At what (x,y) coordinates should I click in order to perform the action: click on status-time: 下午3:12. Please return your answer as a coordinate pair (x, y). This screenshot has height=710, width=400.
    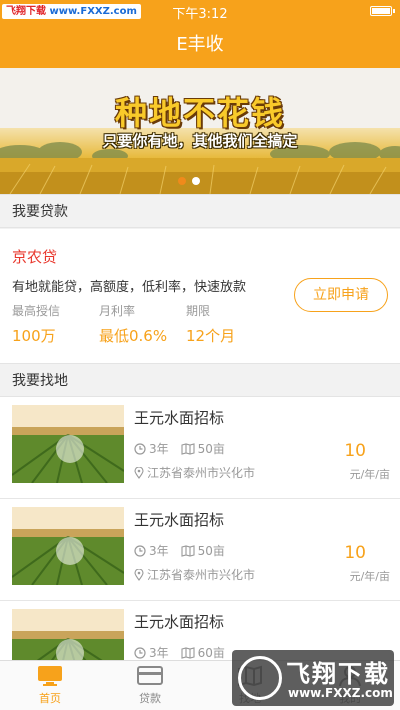
    Looking at the image, I should click on (200, 14).